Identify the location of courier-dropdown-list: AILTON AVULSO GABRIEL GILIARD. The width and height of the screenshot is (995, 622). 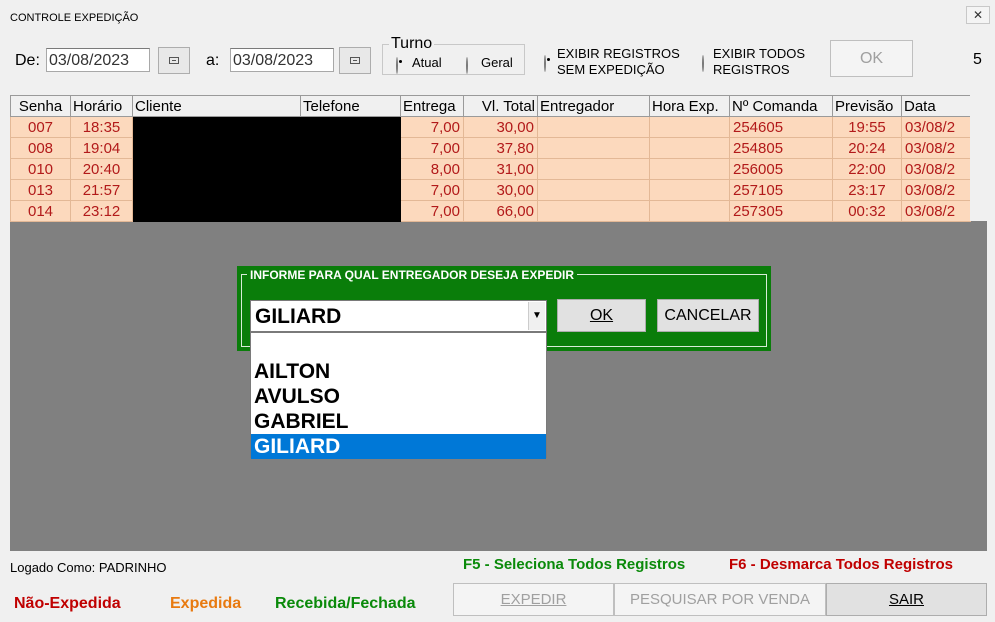
(398, 395).